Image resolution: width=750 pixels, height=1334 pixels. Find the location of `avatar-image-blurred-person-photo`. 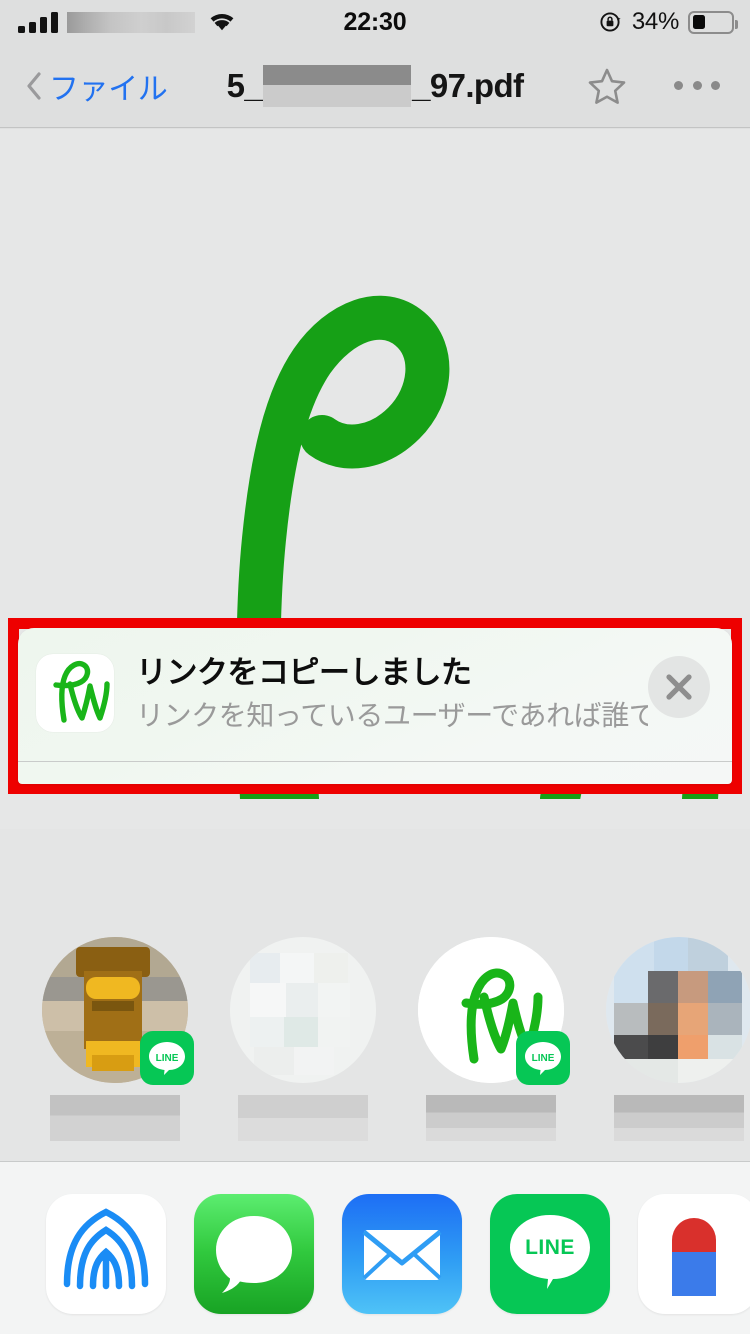

avatar-image-blurred-person-photo is located at coordinates (678, 1010).